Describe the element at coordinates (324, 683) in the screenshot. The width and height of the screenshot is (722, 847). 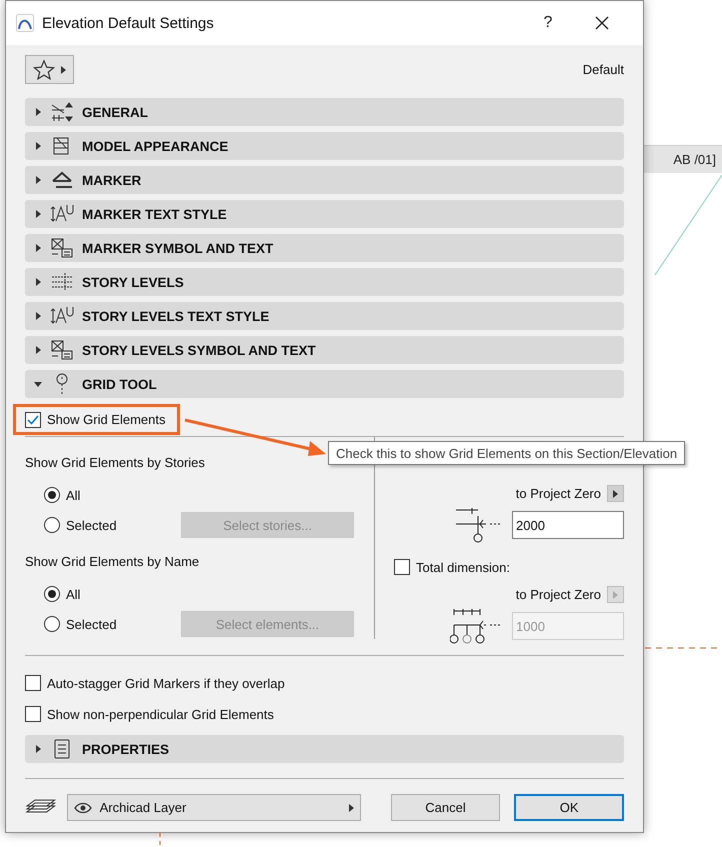
I see `option-checkbox: Auto-stagger Grid Markers if they overlap` at that location.